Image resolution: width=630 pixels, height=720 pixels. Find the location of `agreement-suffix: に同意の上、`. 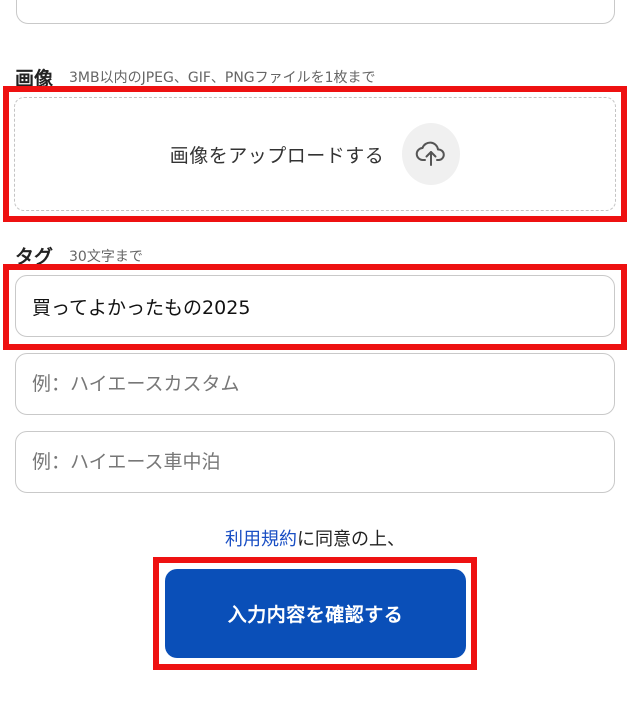

agreement-suffix: に同意の上、 is located at coordinates (351, 539).